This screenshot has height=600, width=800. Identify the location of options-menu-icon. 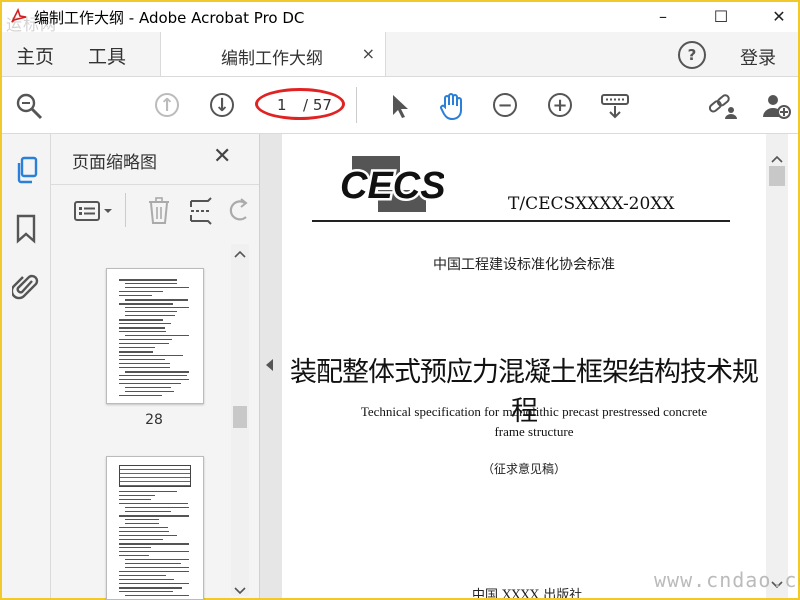
(93, 213).